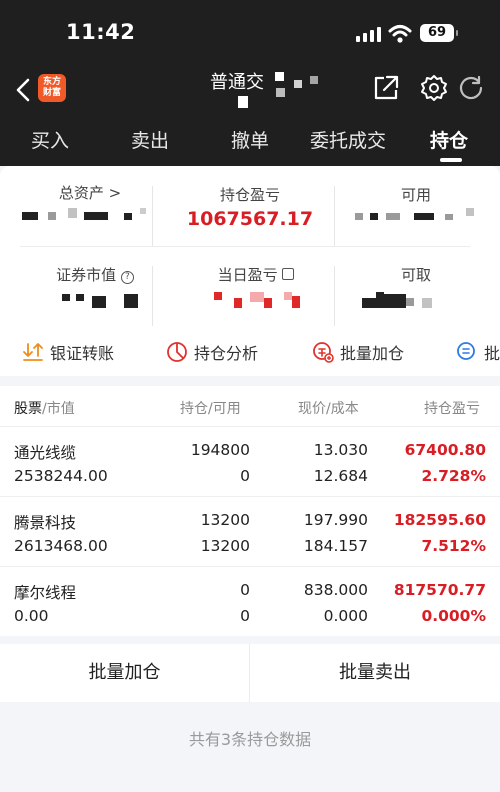 The height and width of the screenshot is (792, 500). I want to click on table-header: 股票/市值 持仓/可用 现价/成本 持仓盈亏, so click(250, 406).